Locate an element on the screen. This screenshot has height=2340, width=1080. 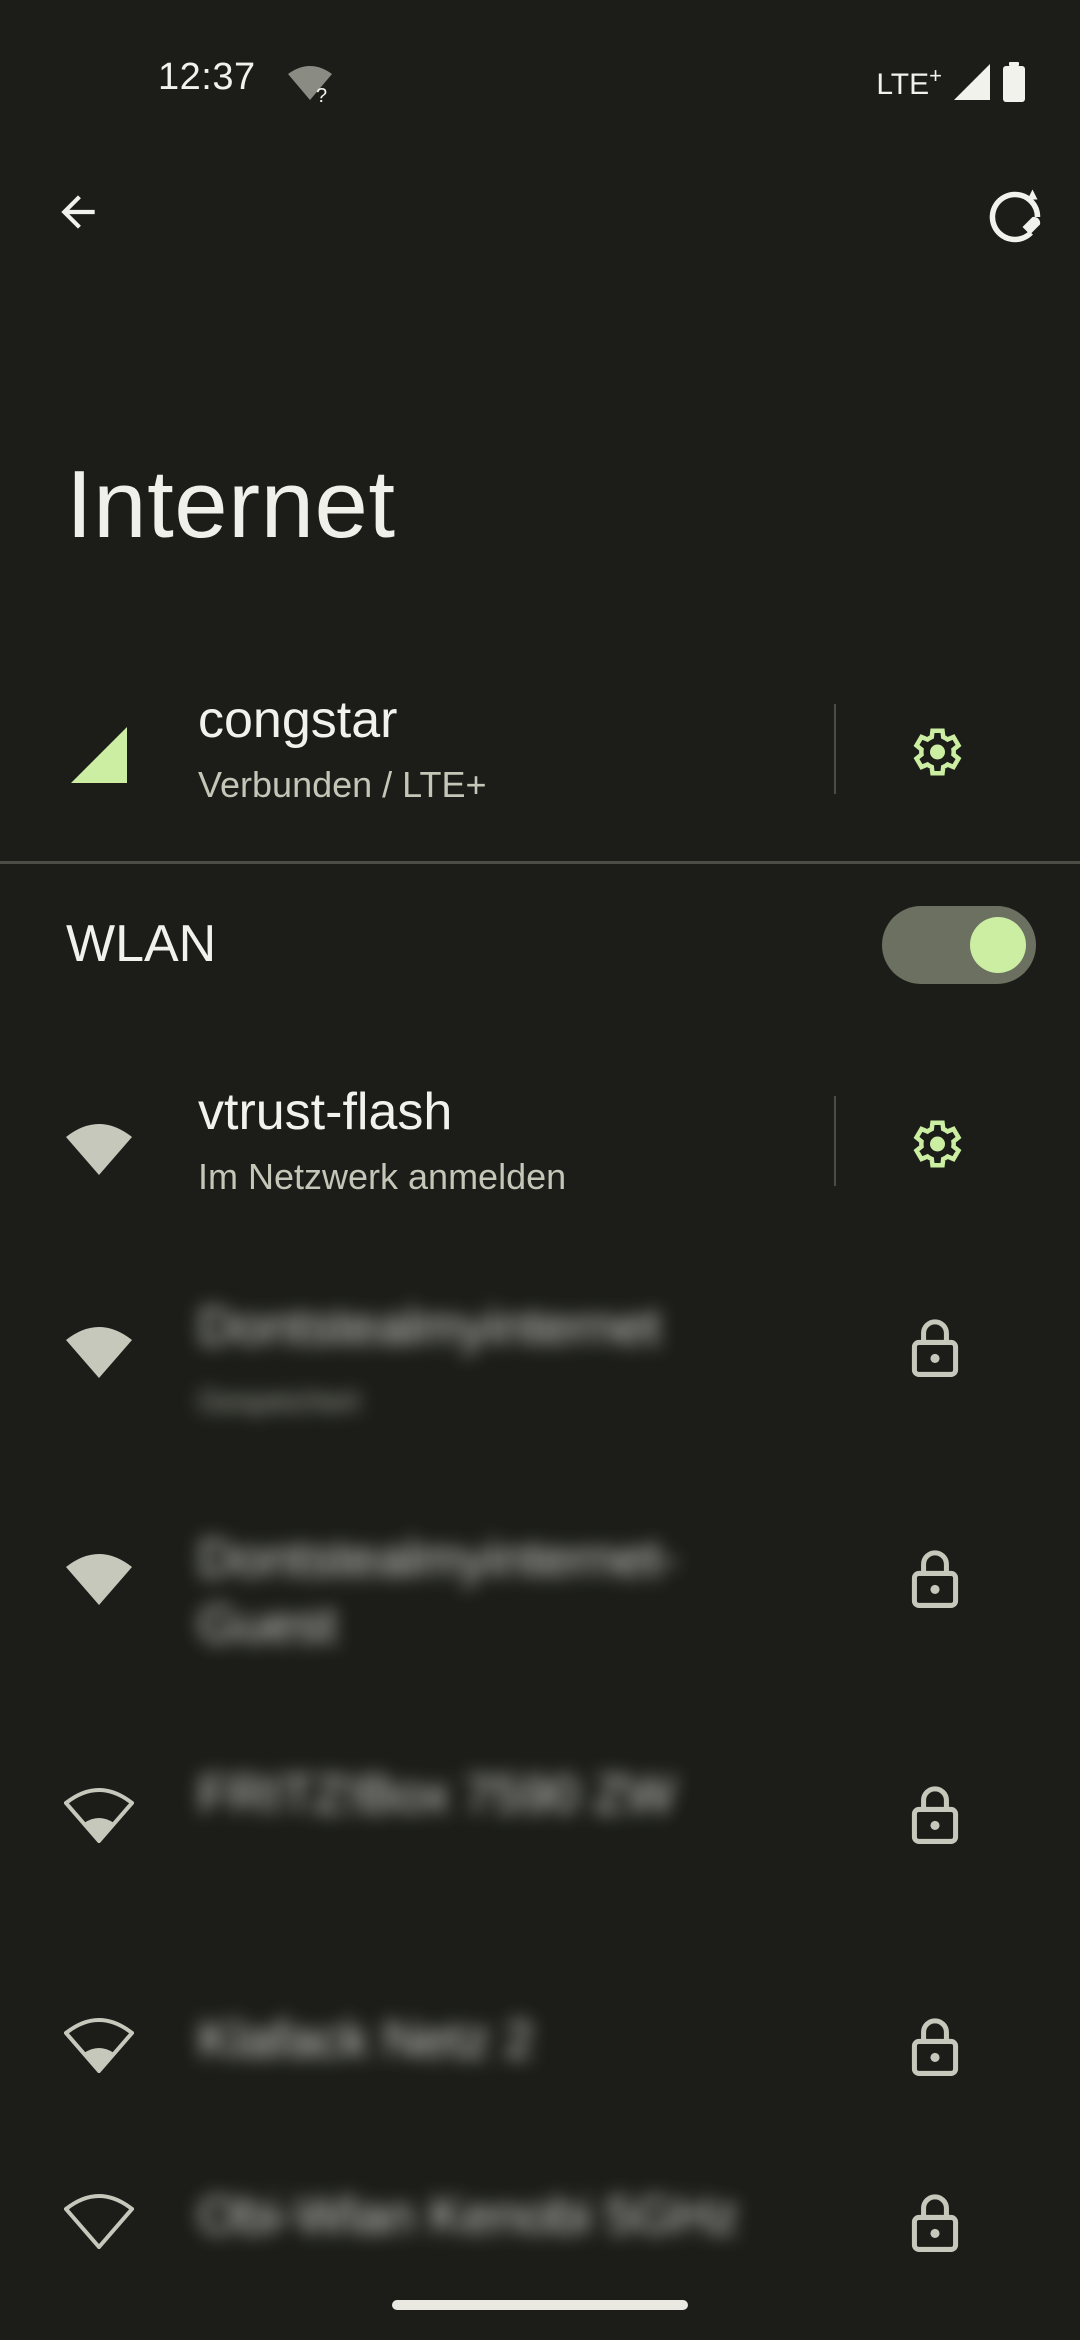
wifi-network-row: Klafack Netz 2 is located at coordinates (540, 2050).